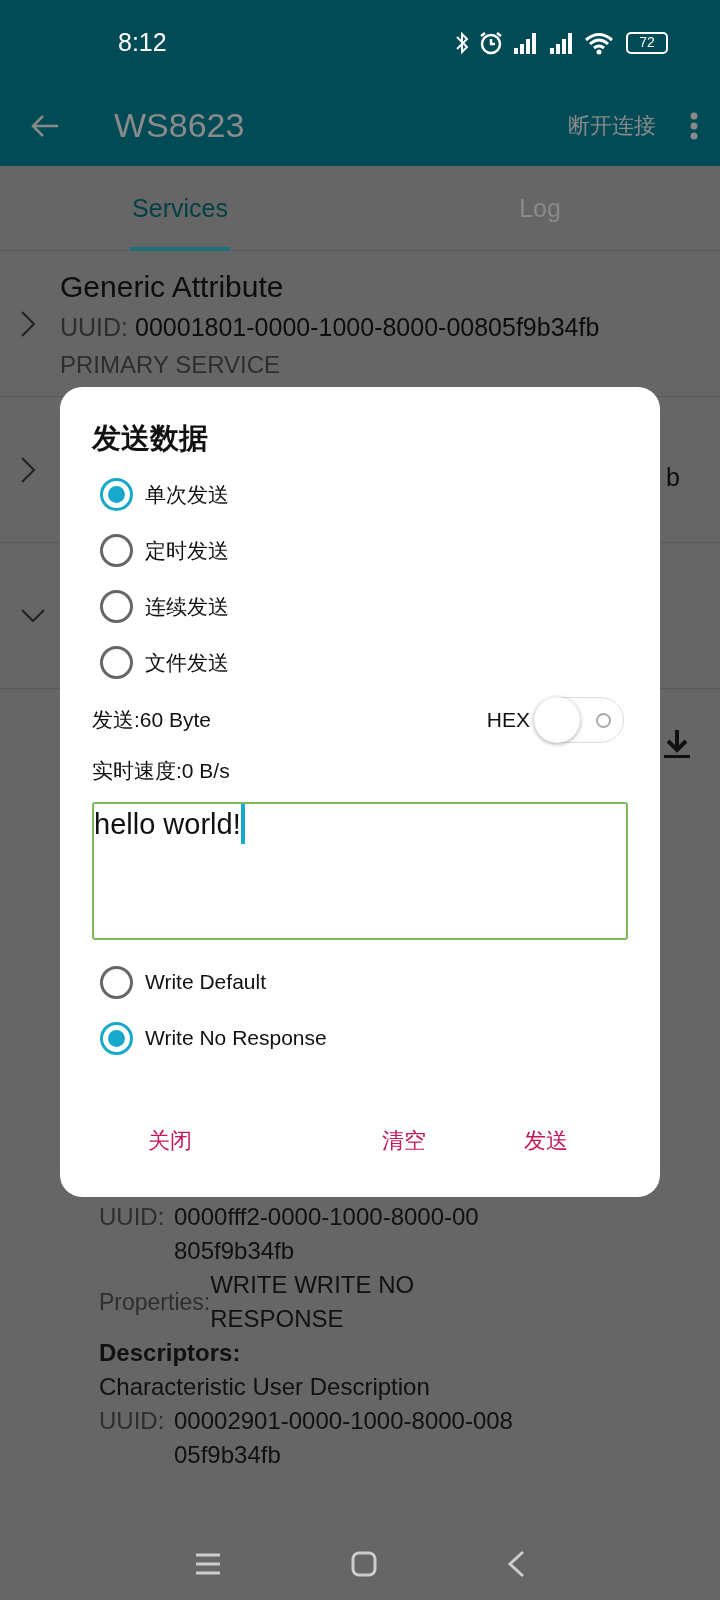 Image resolution: width=720 pixels, height=1600 pixels. Describe the element at coordinates (546, 1140) in the screenshot. I see `dialog-button: 发送` at that location.